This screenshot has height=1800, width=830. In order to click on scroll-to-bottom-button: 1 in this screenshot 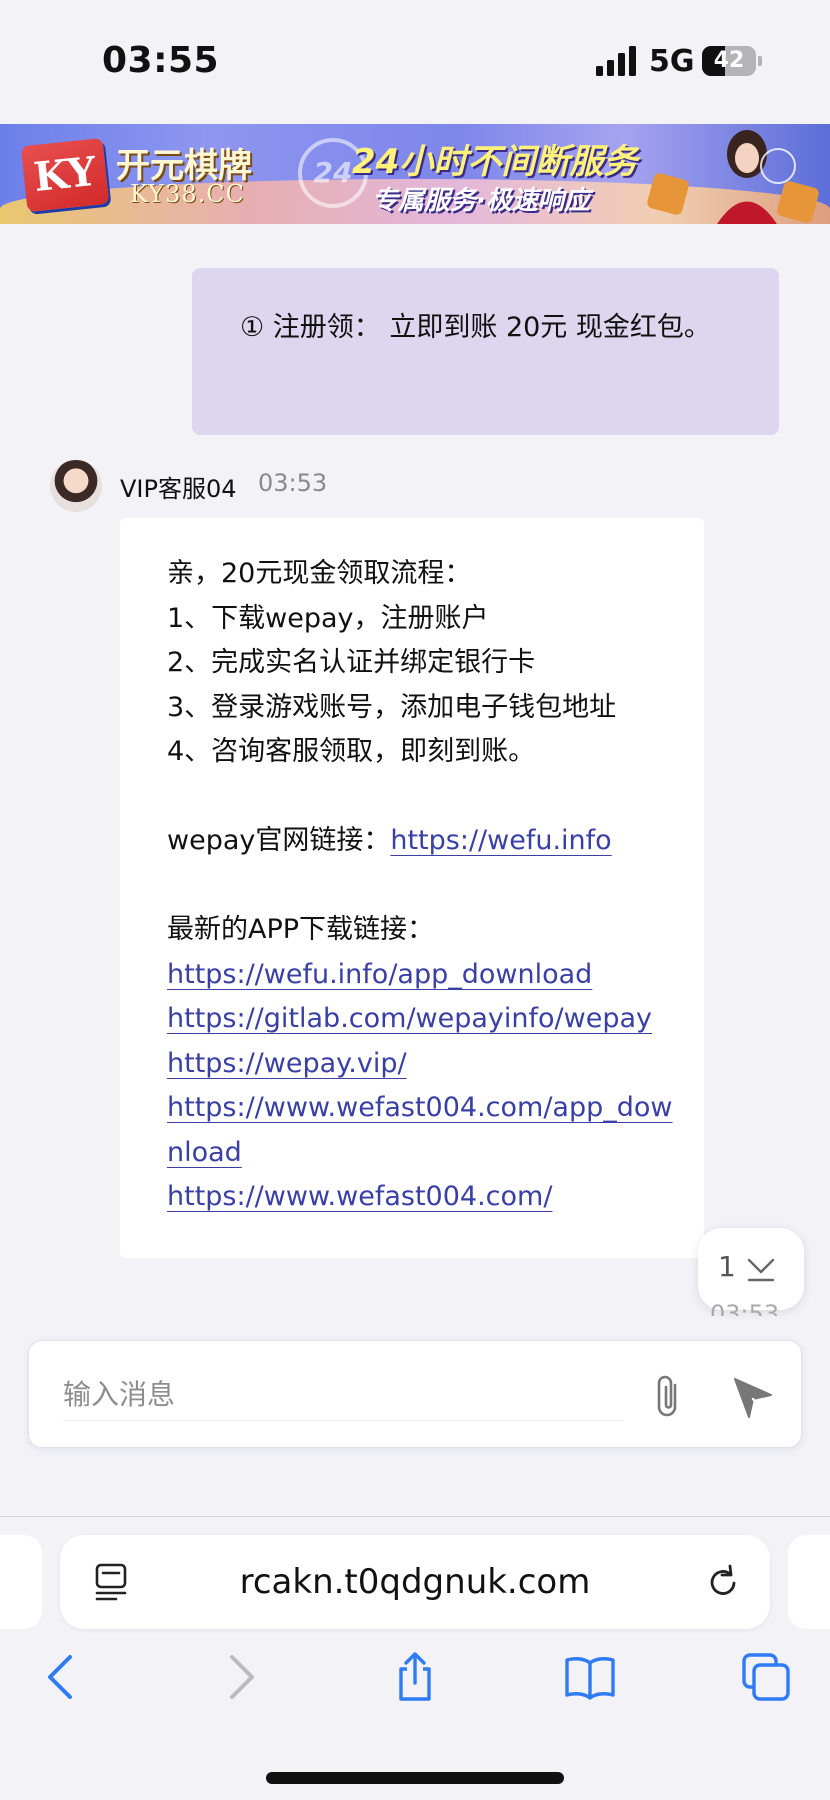, I will do `click(751, 1269)`.